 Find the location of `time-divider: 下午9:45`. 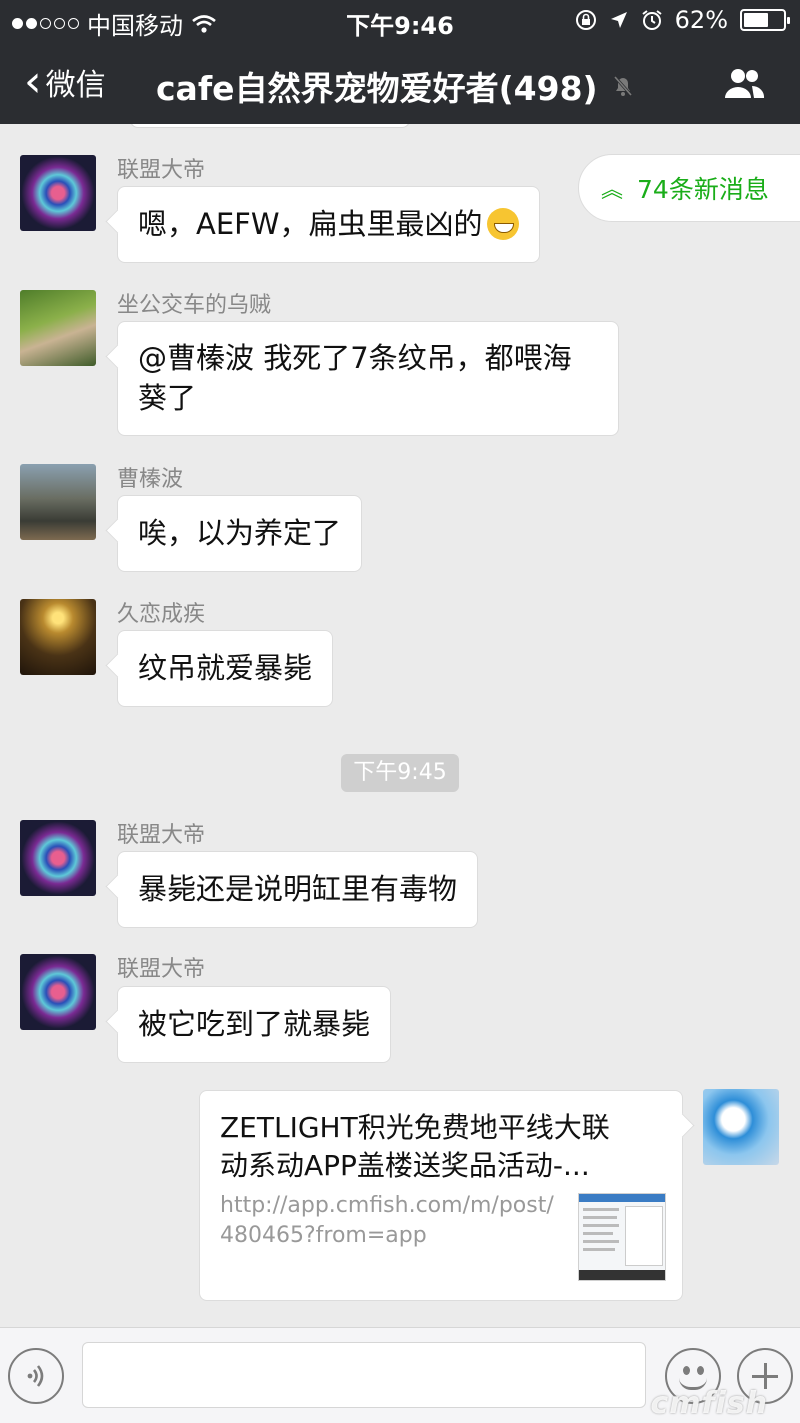

time-divider: 下午9:45 is located at coordinates (400, 773).